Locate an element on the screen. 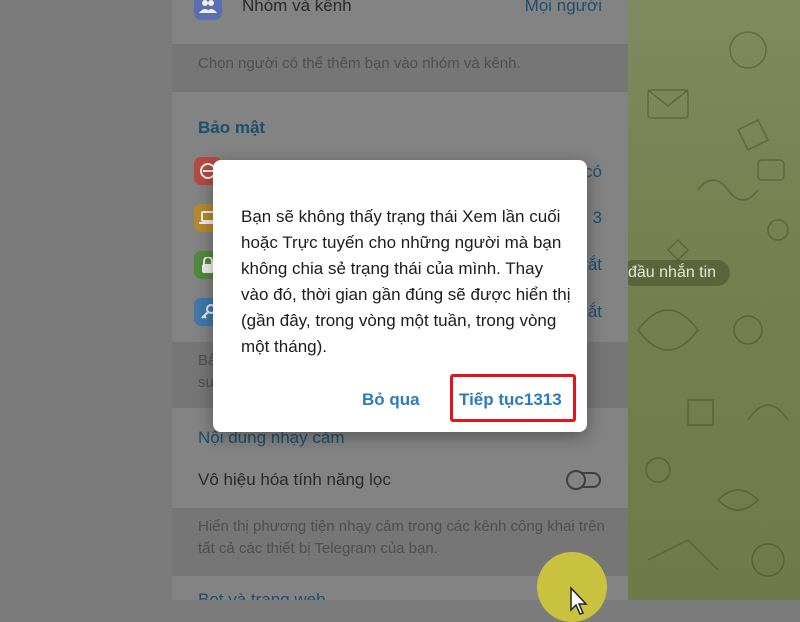 This screenshot has width=800, height=622. toggle-knob is located at coordinates (576, 480).